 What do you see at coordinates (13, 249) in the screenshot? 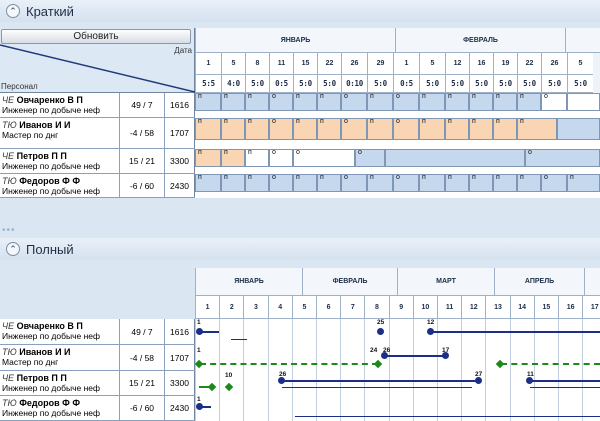
I see `collapse-full-icon: ⌃` at bounding box center [13, 249].